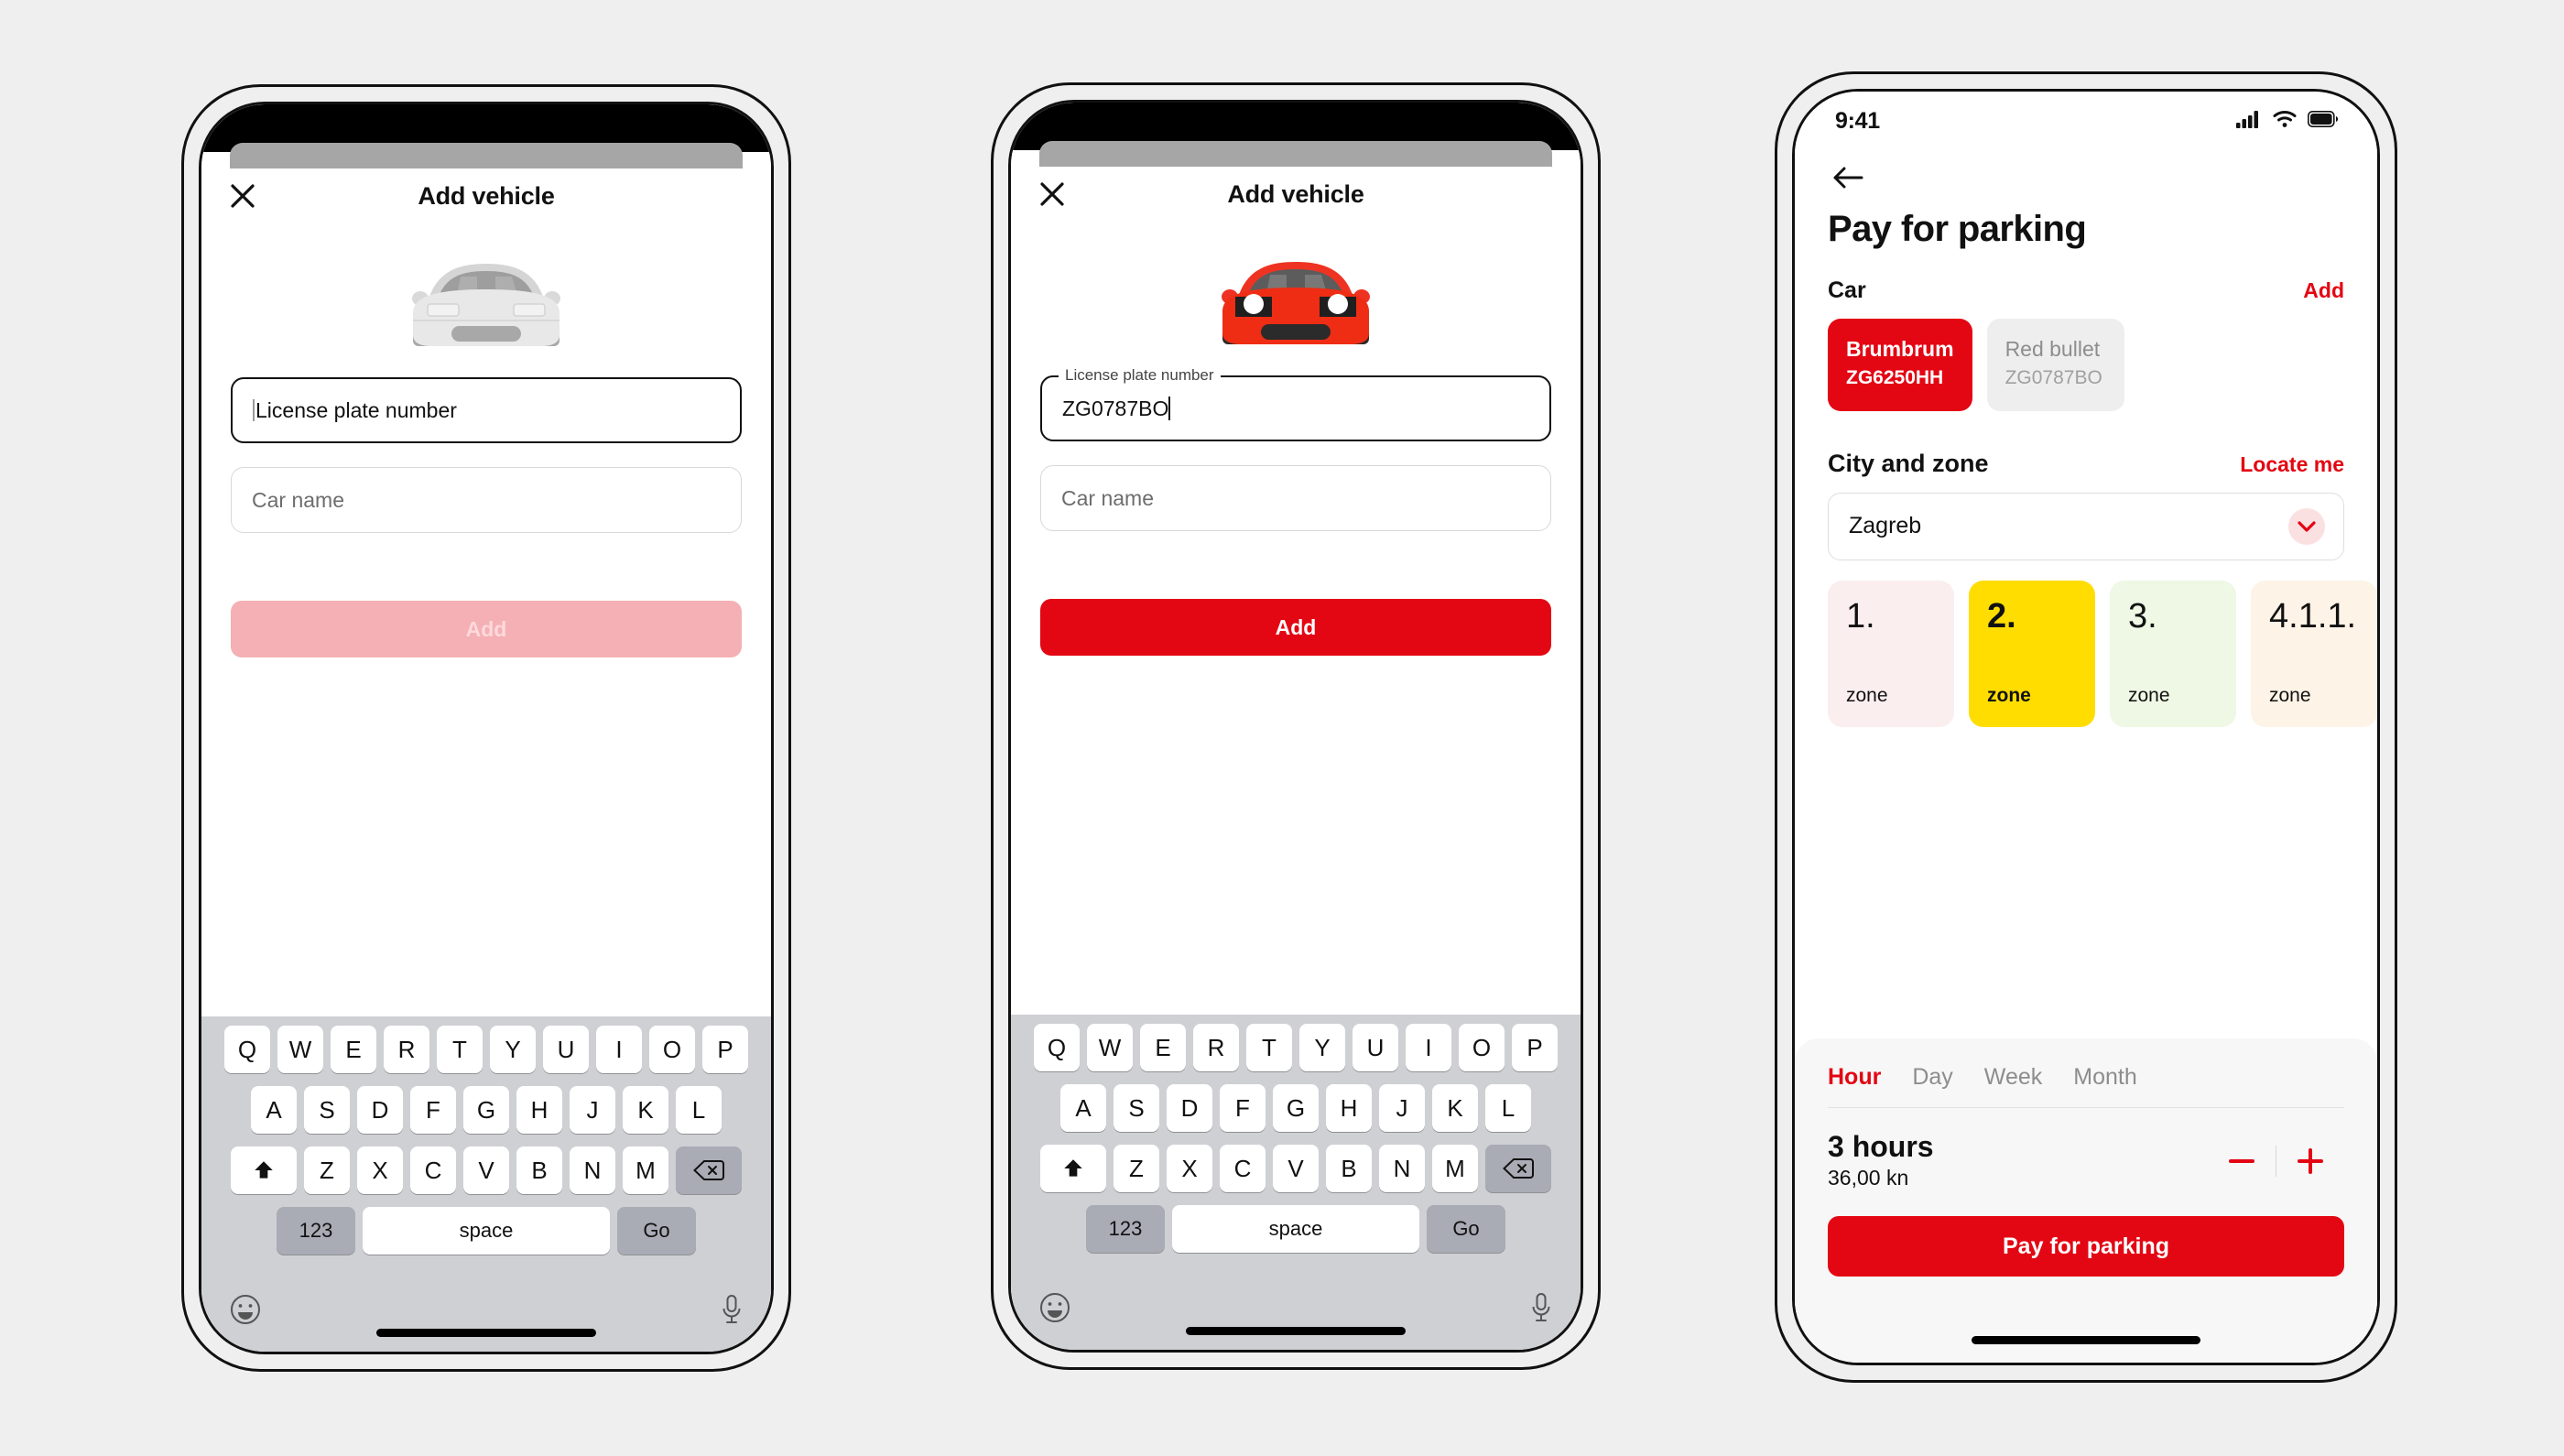 The width and height of the screenshot is (2564, 1456). Describe the element at coordinates (1891, 653) in the screenshot. I see `zone-card-1: 1. zone` at that location.